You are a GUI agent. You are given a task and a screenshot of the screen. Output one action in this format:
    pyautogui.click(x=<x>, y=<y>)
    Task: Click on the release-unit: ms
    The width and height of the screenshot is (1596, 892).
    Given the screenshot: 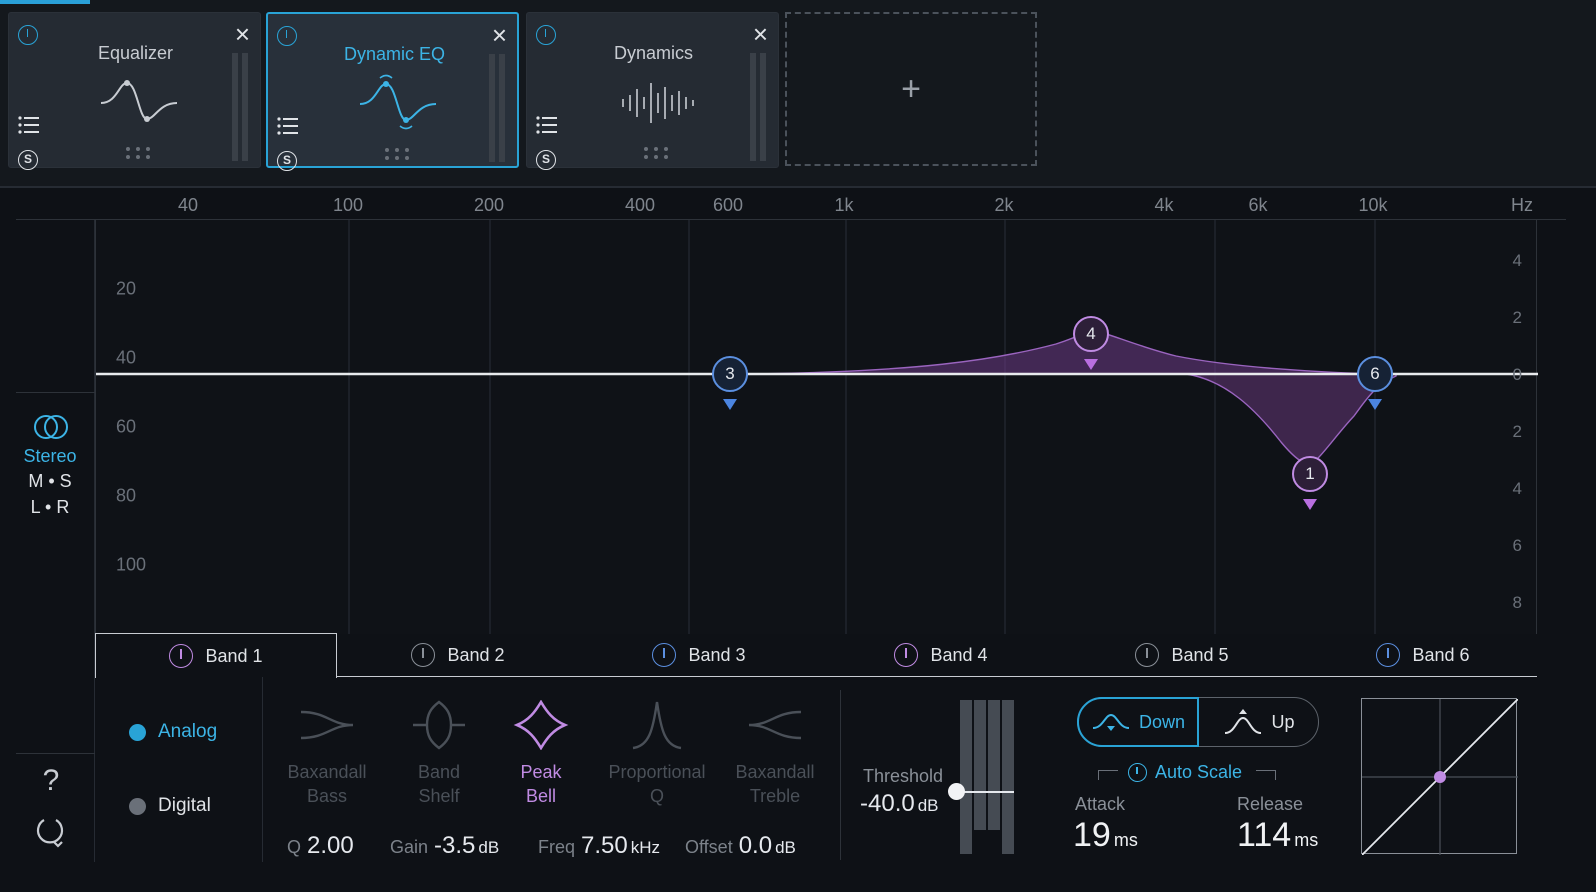 What is the action you would take?
    pyautogui.click(x=1306, y=840)
    